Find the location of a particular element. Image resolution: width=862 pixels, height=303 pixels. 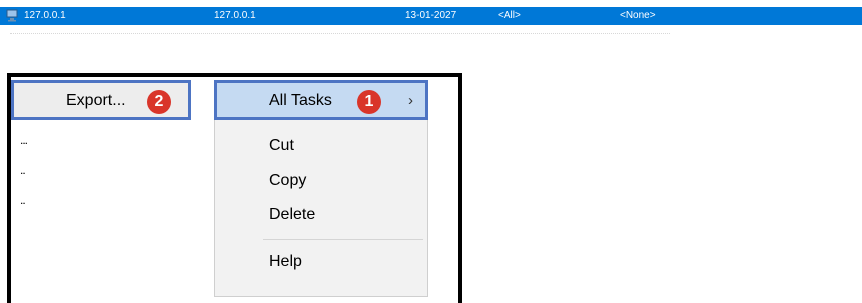

row-name: 127.0.0.1 is located at coordinates (45, 15).